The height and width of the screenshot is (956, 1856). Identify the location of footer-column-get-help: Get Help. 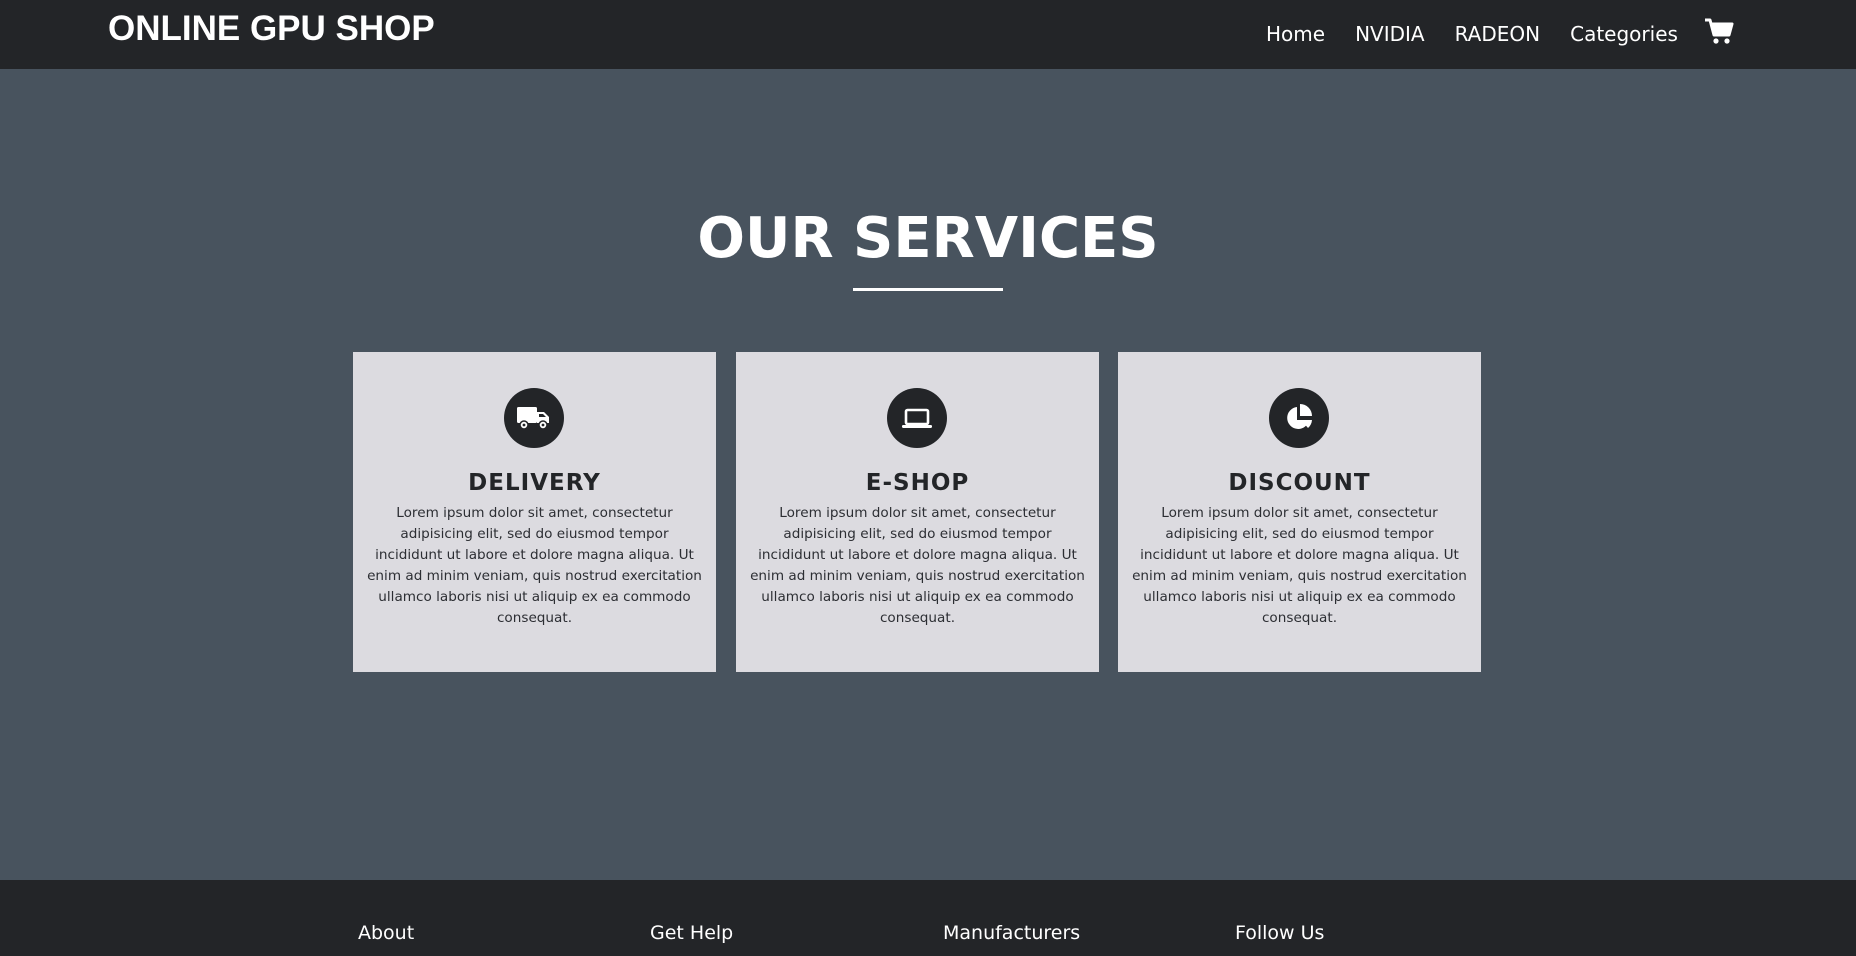
(691, 933).